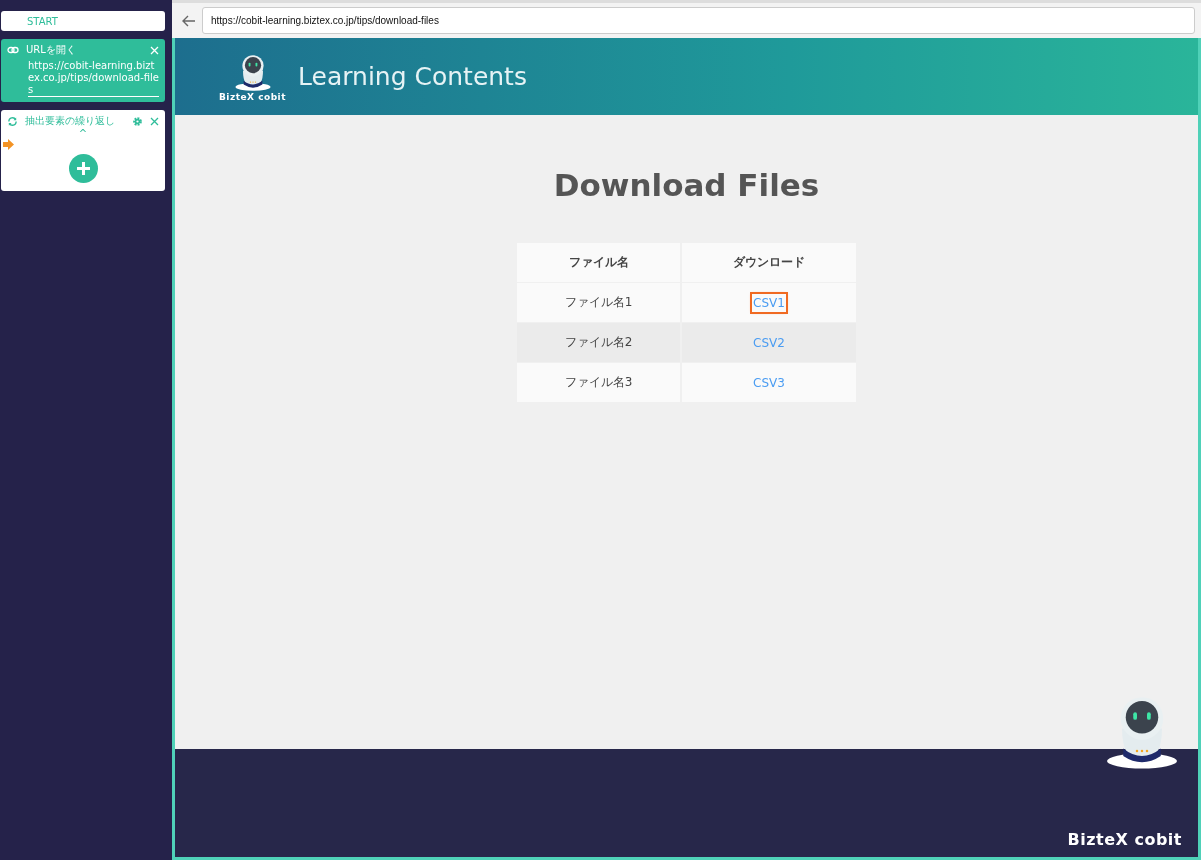 Image resolution: width=1201 pixels, height=860 pixels. What do you see at coordinates (137, 121) in the screenshot?
I see `settings-icon` at bounding box center [137, 121].